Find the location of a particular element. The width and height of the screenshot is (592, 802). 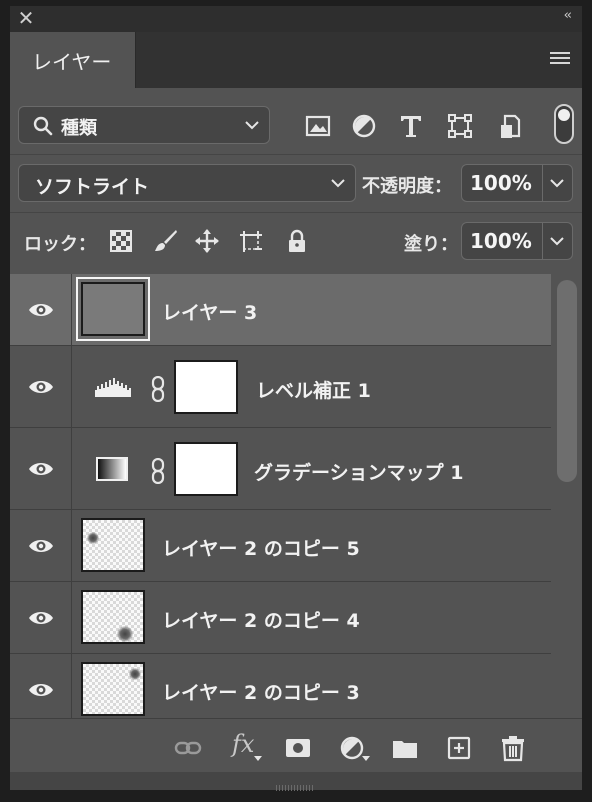

tab-layers-label: レイヤー is located at coordinates (72, 62).